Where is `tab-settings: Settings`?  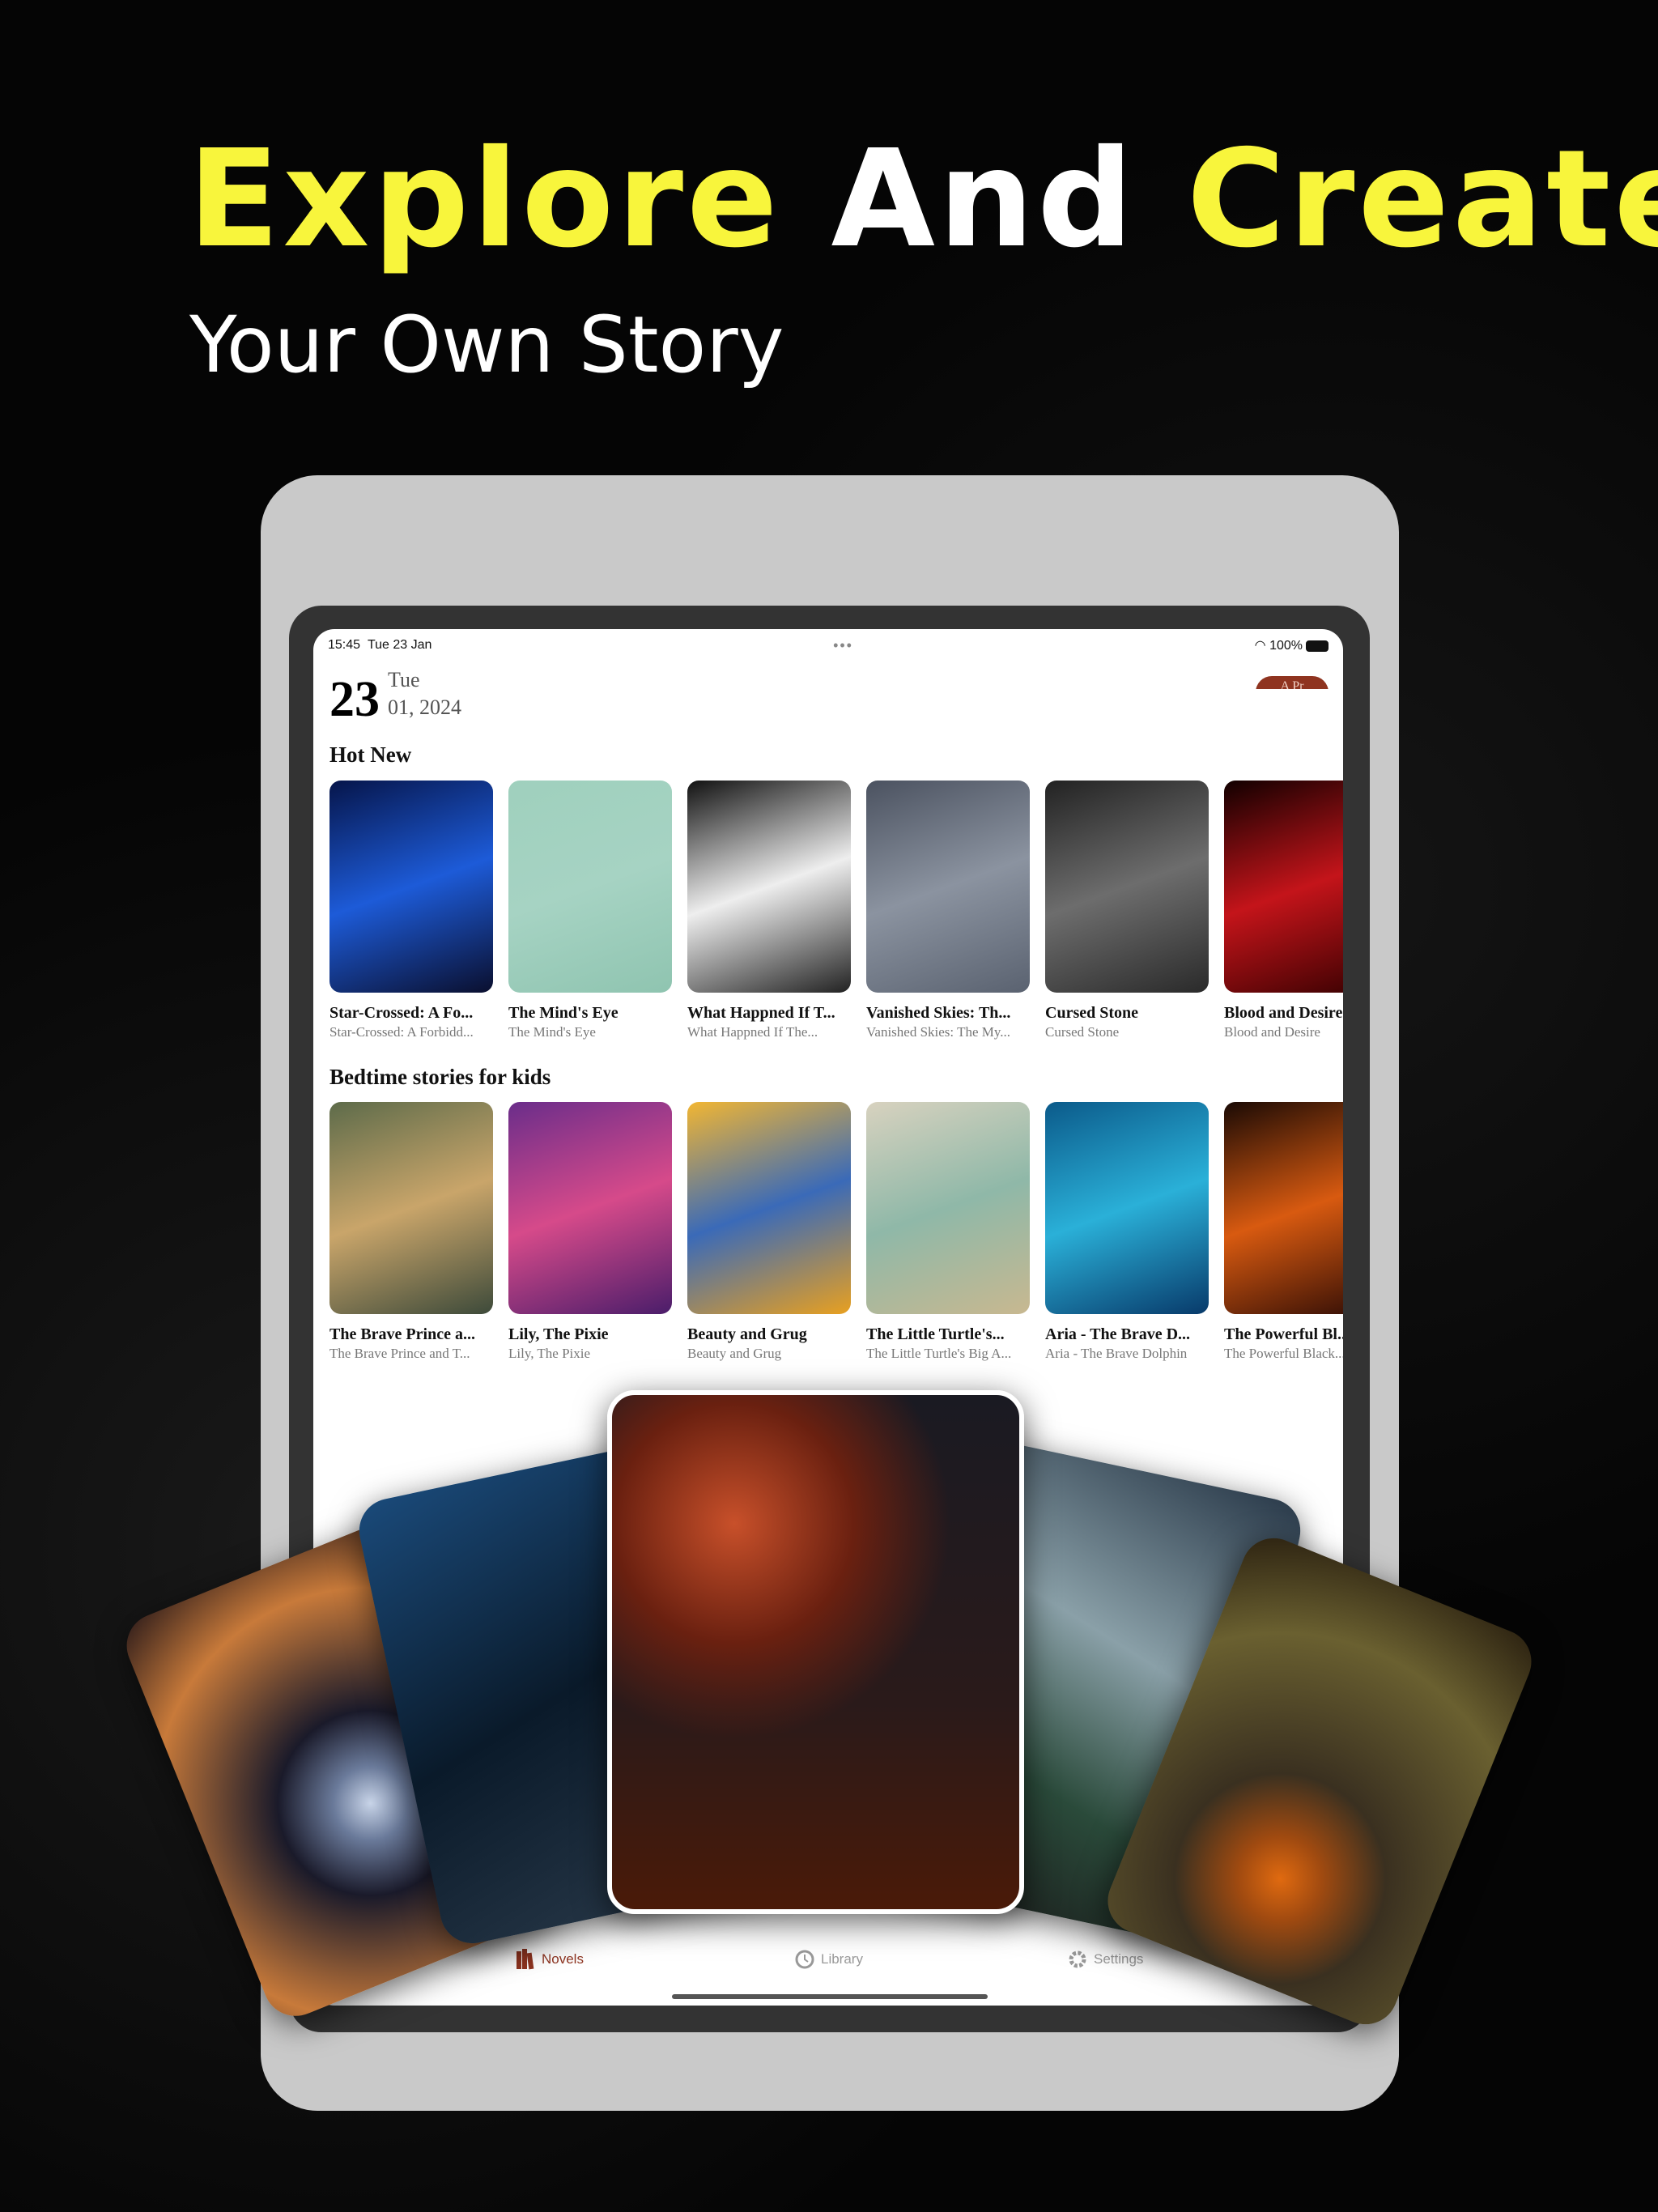
tab-settings: Settings is located at coordinates (1105, 1960).